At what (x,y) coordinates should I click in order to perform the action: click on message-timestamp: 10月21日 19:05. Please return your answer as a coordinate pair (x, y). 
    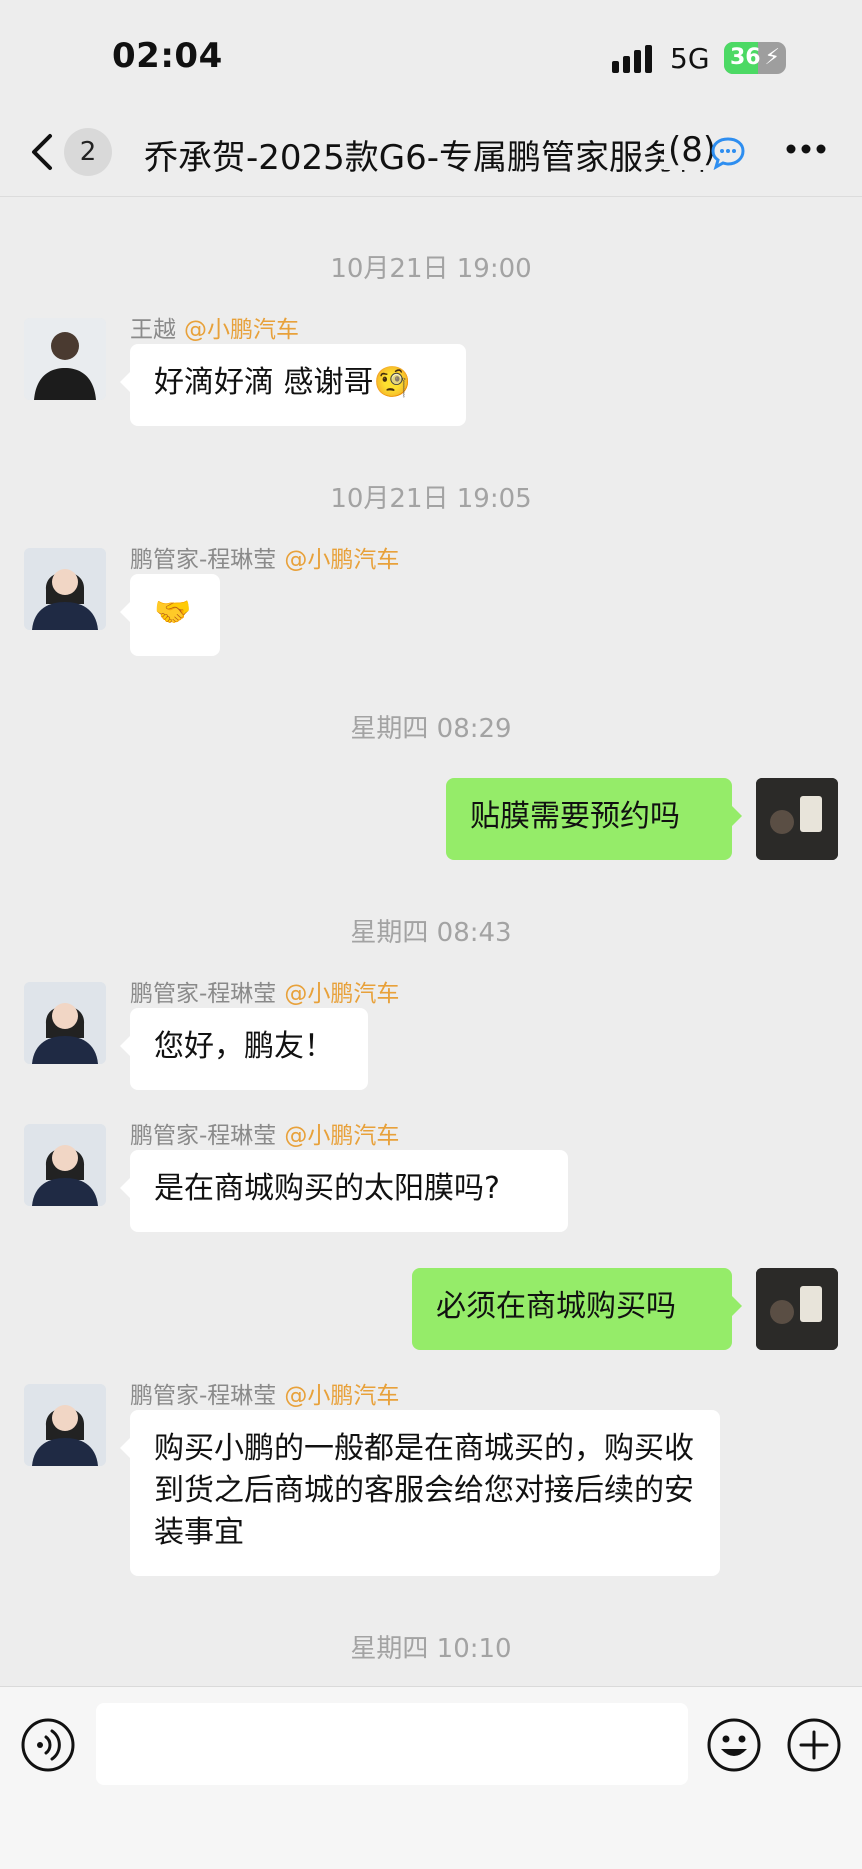
    Looking at the image, I should click on (431, 499).